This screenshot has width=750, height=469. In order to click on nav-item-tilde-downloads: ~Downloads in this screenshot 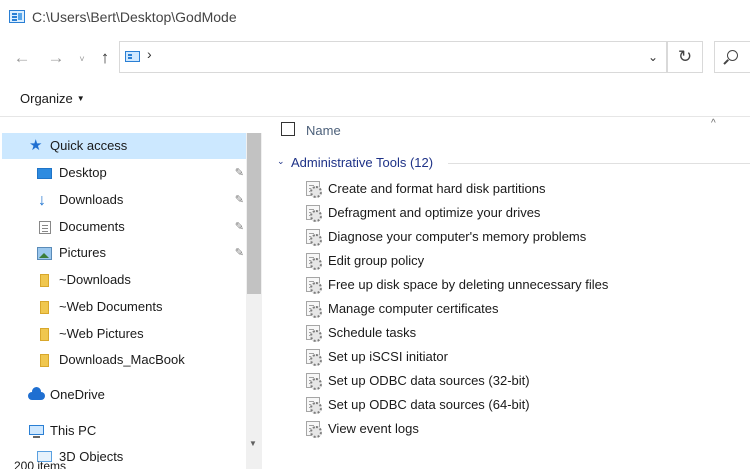, I will do `click(122, 280)`.